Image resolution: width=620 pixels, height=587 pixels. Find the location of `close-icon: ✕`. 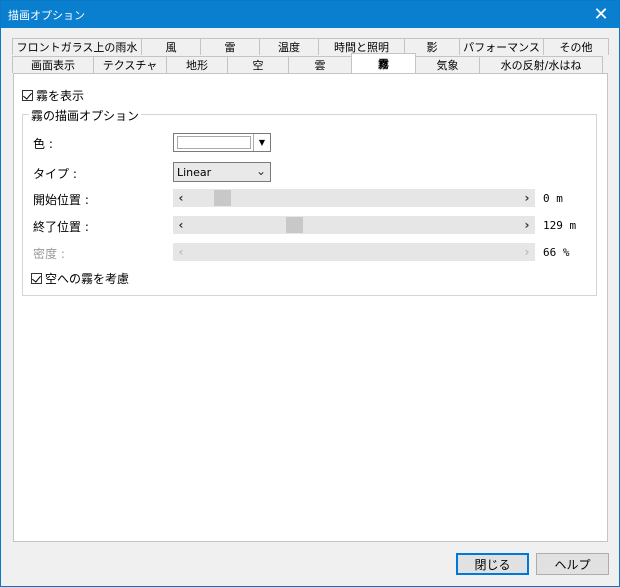

close-icon: ✕ is located at coordinates (601, 14).